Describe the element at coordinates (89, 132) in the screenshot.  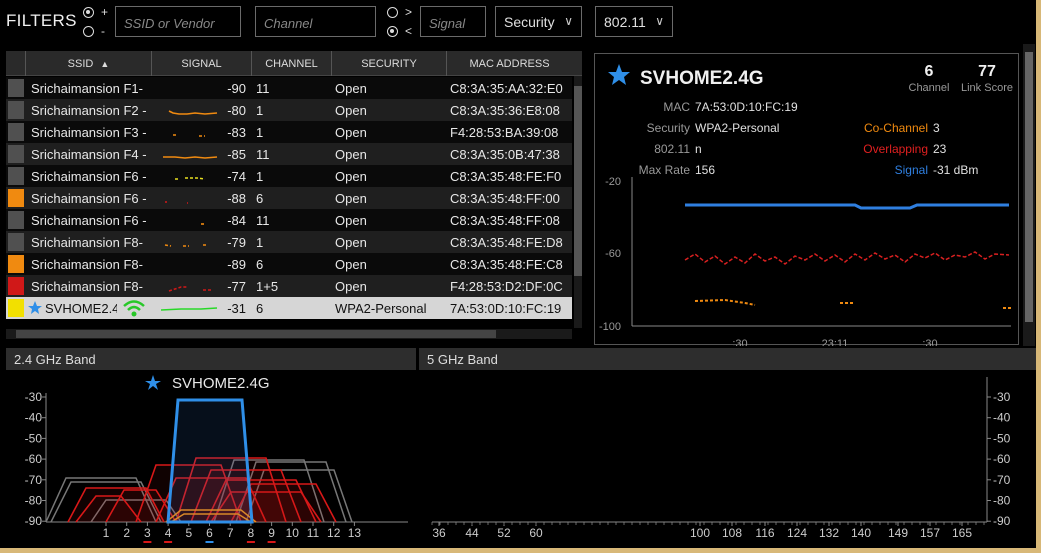
I see `cell-ssid: Srichaimansion F3 -` at that location.